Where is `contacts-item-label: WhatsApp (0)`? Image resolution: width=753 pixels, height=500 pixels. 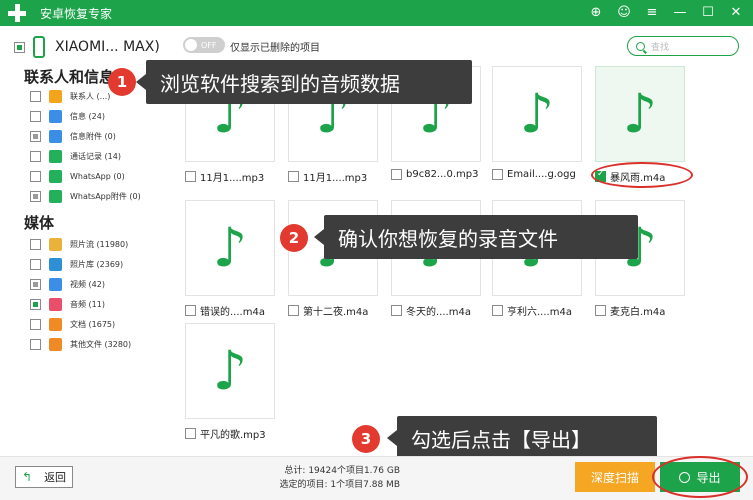 contacts-item-label: WhatsApp (0) is located at coordinates (97, 176).